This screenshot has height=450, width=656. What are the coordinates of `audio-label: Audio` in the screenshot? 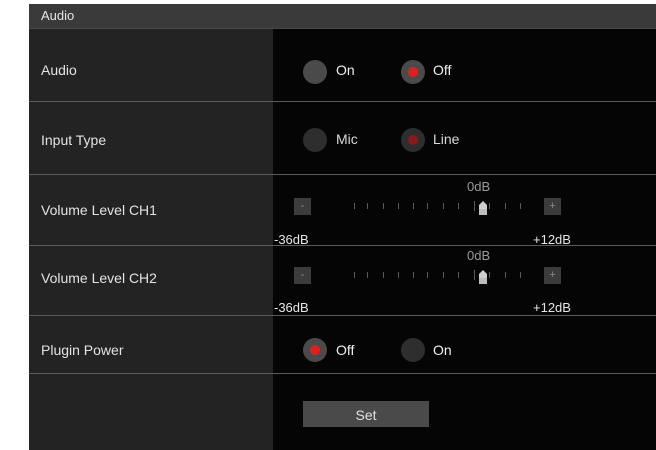 It's located at (59, 70).